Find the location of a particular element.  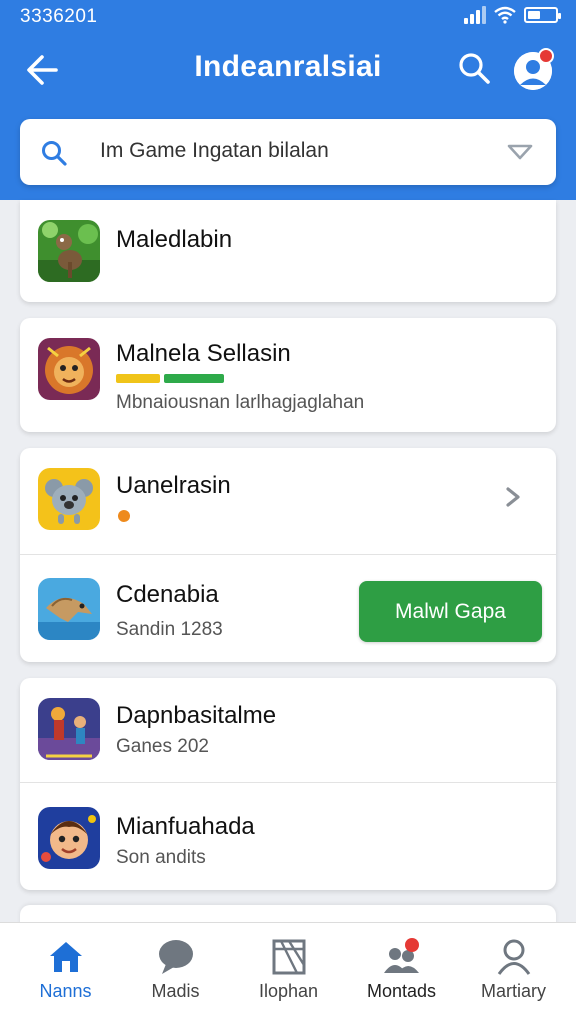

chevron-down-icon is located at coordinates (520, 152).